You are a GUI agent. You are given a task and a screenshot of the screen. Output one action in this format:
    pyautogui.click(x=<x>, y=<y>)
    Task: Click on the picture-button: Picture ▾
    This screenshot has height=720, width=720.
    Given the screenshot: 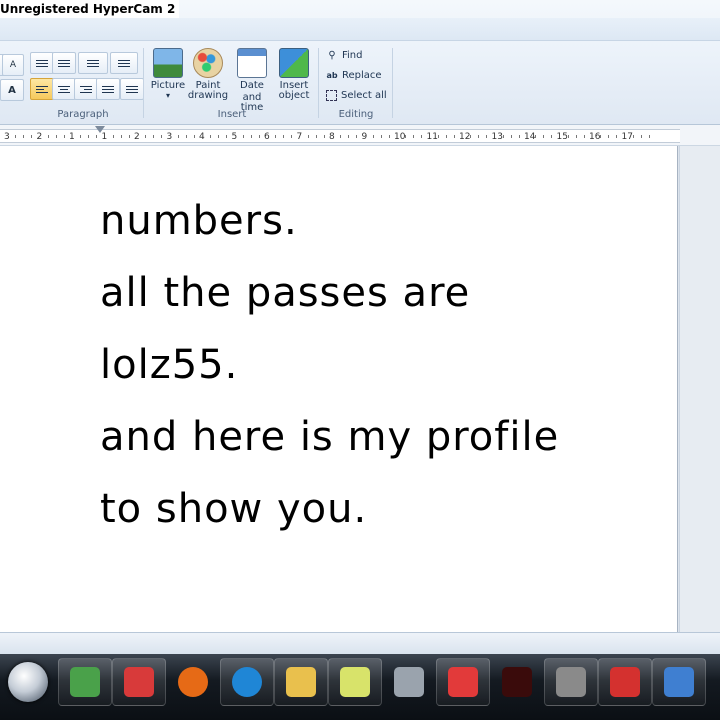 What is the action you would take?
    pyautogui.click(x=168, y=78)
    